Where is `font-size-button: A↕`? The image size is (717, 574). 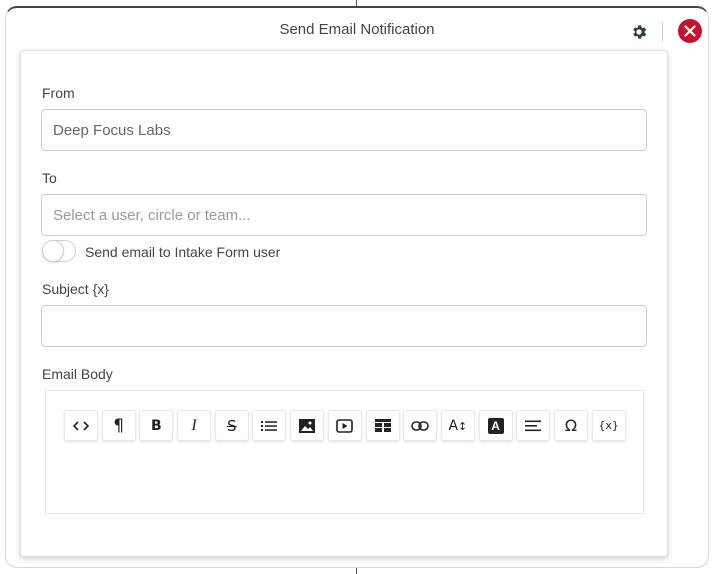
font-size-button: A↕ is located at coordinates (457, 425).